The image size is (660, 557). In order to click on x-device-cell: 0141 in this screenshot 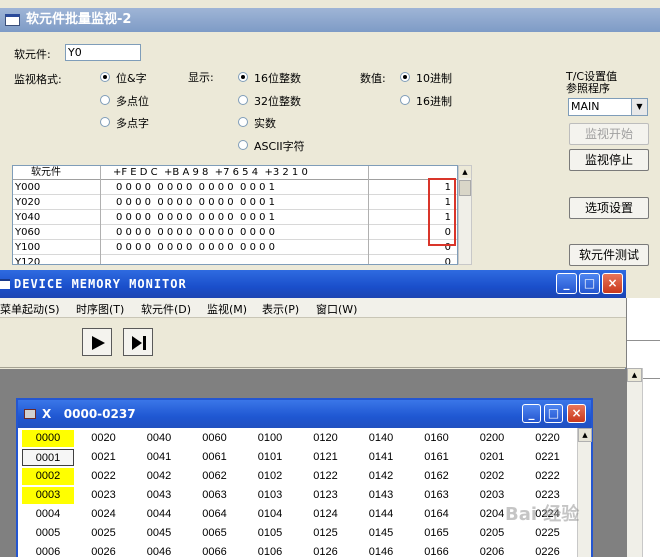, I will do `click(381, 457)`.